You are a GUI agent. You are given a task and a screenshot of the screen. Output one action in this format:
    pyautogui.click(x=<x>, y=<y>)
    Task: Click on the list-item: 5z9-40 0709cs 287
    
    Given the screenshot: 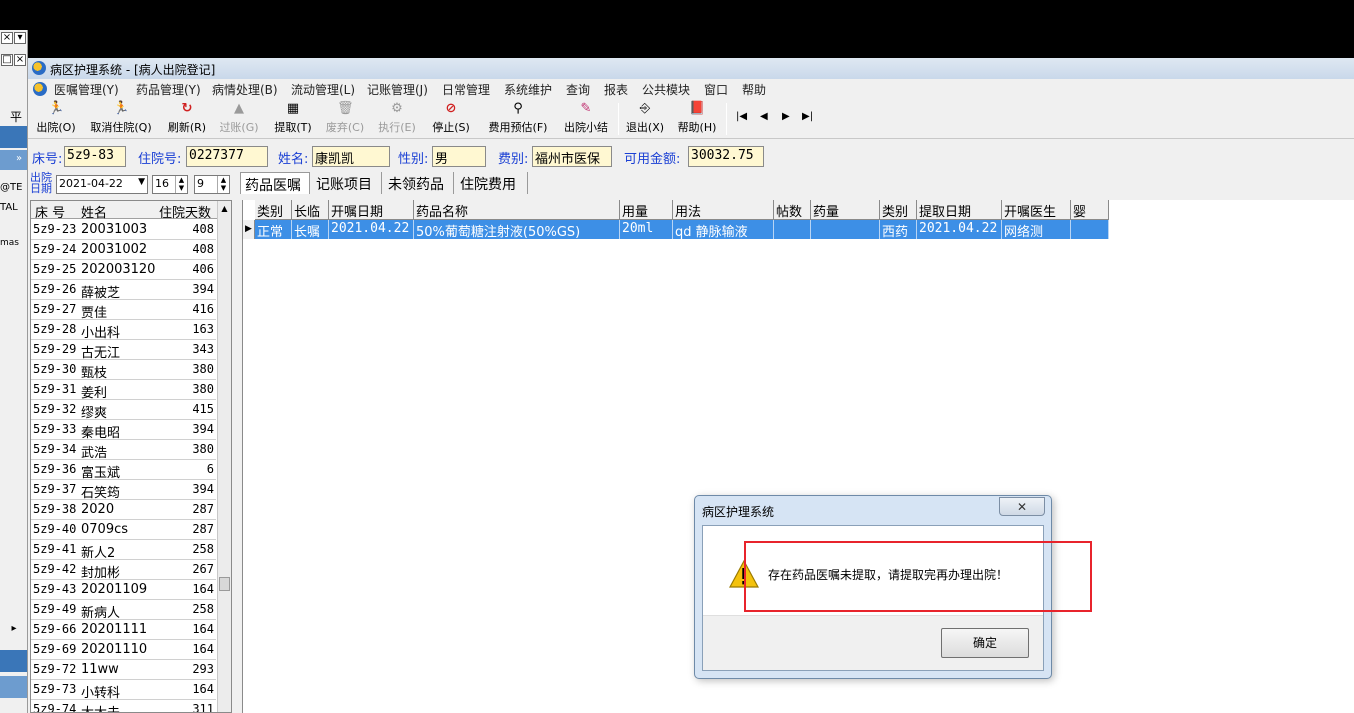 What is the action you would take?
    pyautogui.click(x=123, y=530)
    